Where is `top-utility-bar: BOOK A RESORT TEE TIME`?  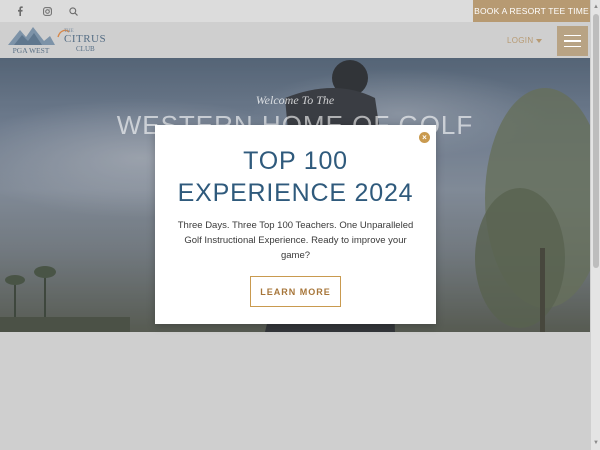 top-utility-bar: BOOK A RESORT TEE TIME is located at coordinates (295, 11).